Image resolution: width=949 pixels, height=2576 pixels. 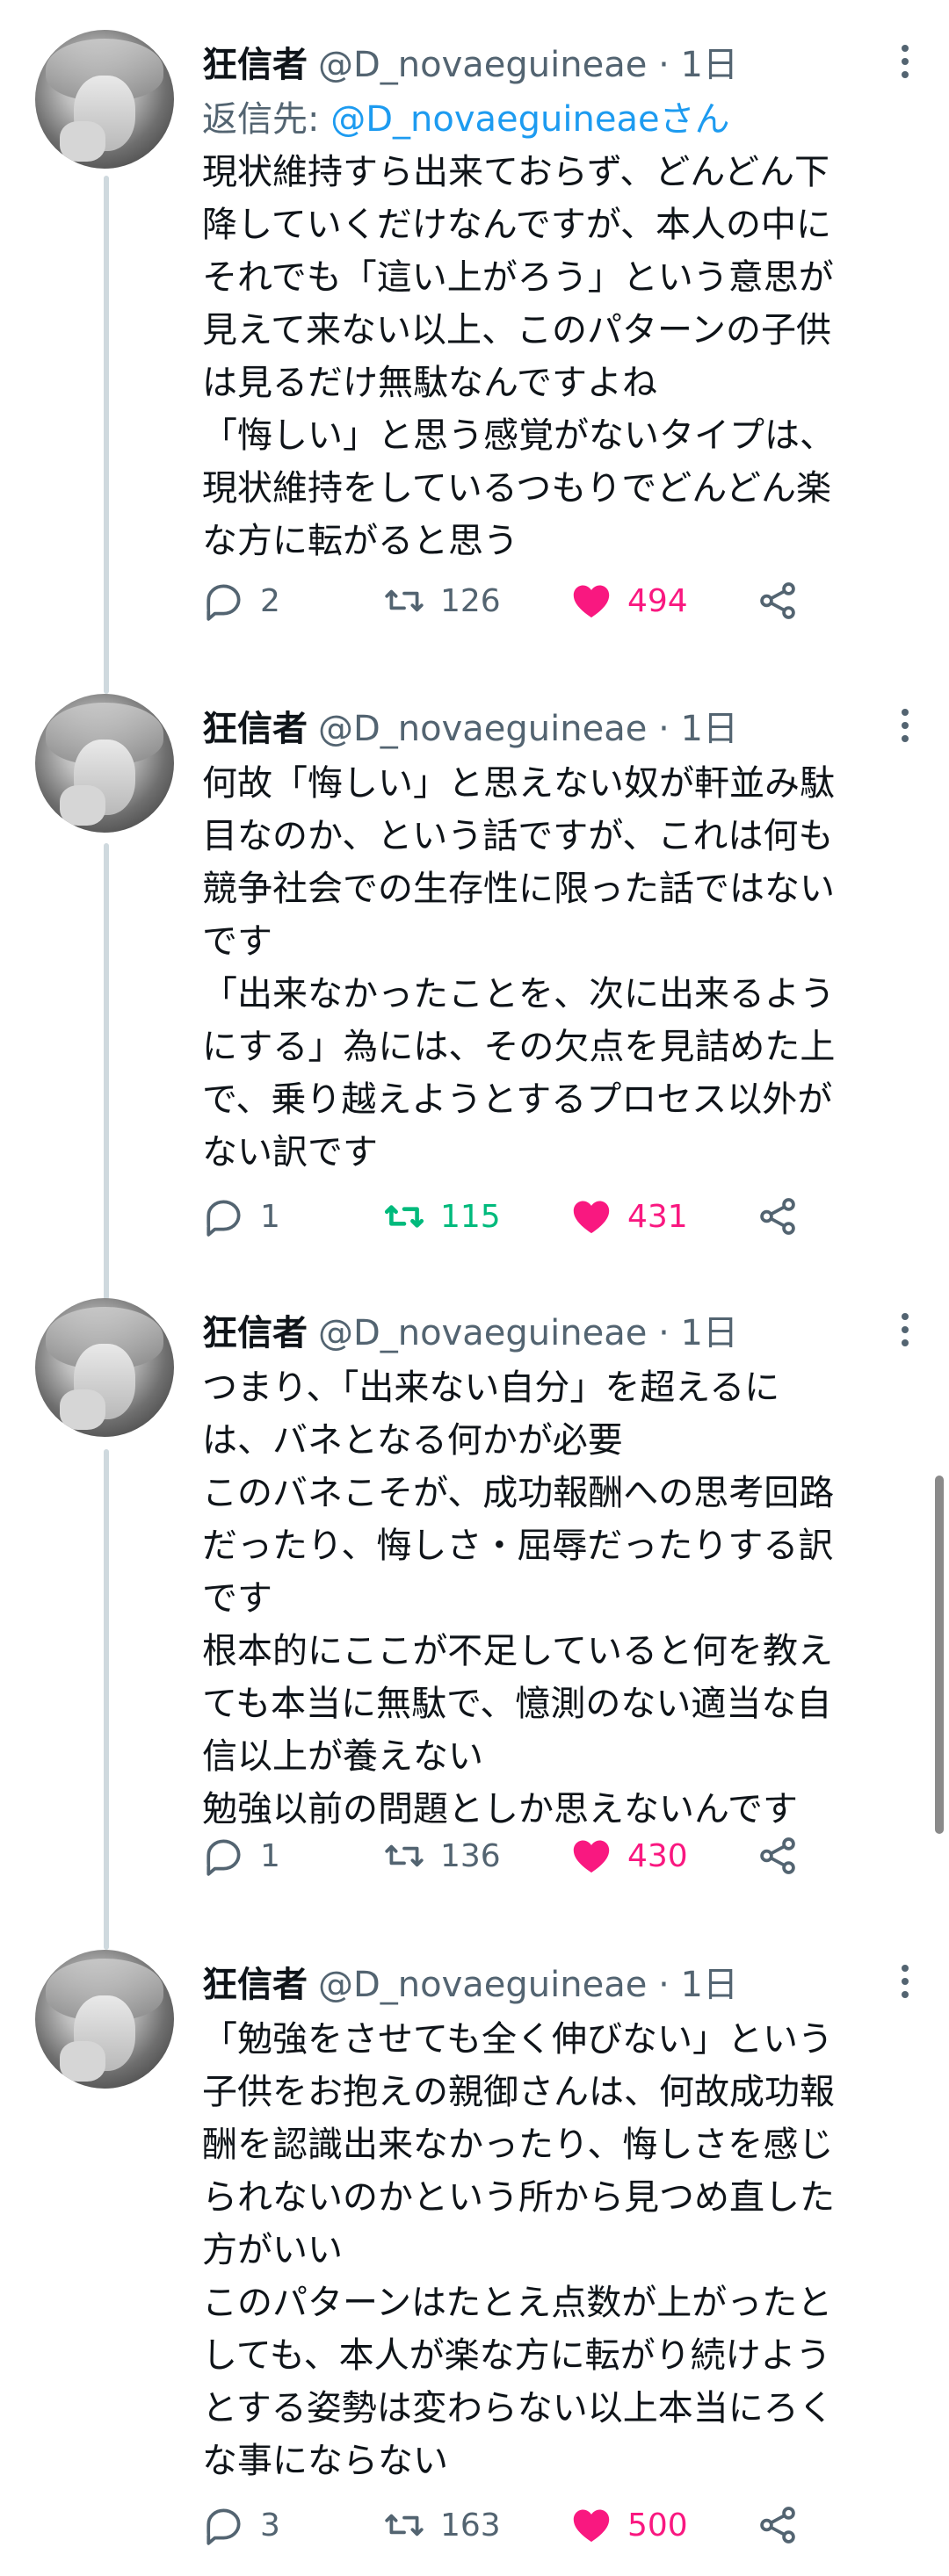 I want to click on reply-button: 3, so click(x=241, y=2525).